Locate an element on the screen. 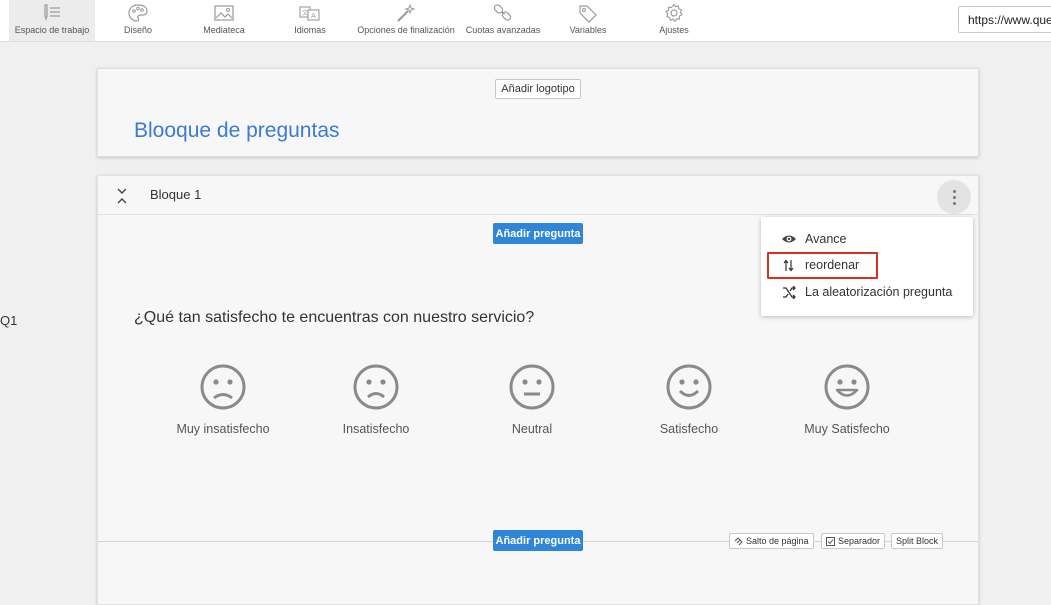 This screenshot has width=1051, height=605. svg-text: 文 is located at coordinates (305, 13).